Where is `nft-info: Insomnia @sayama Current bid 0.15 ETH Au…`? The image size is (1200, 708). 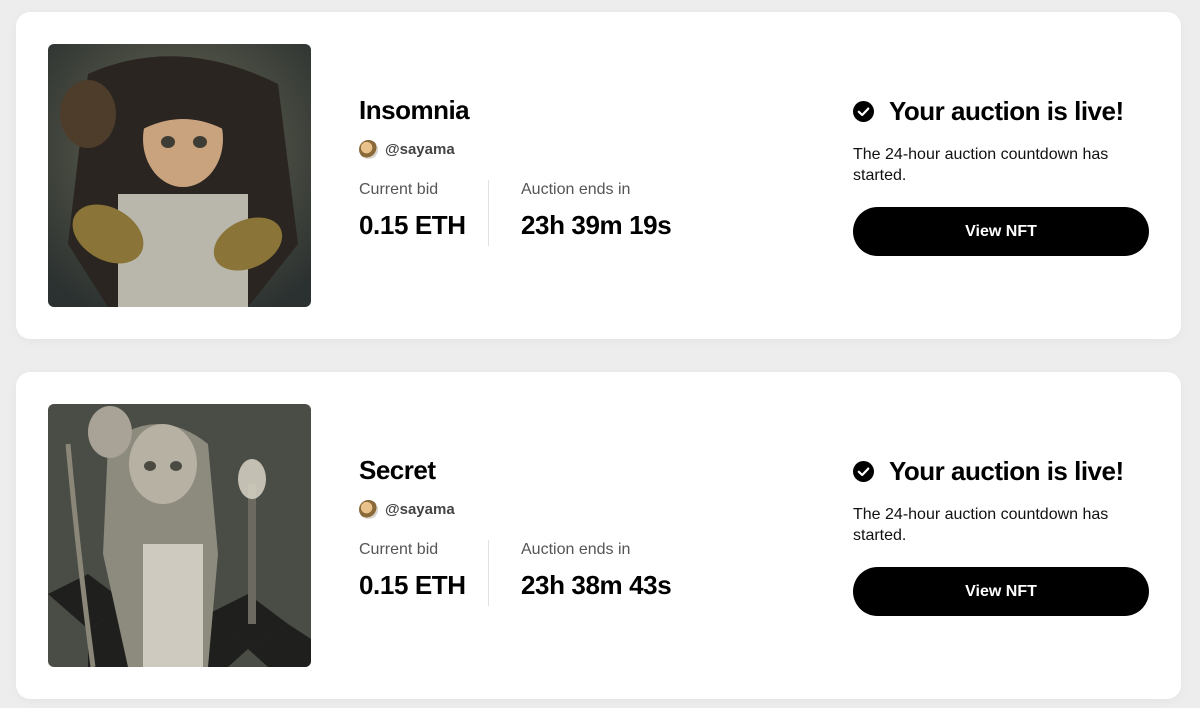 nft-info: Insomnia @sayama Current bid 0.15 ETH Au… is located at coordinates (569, 170).